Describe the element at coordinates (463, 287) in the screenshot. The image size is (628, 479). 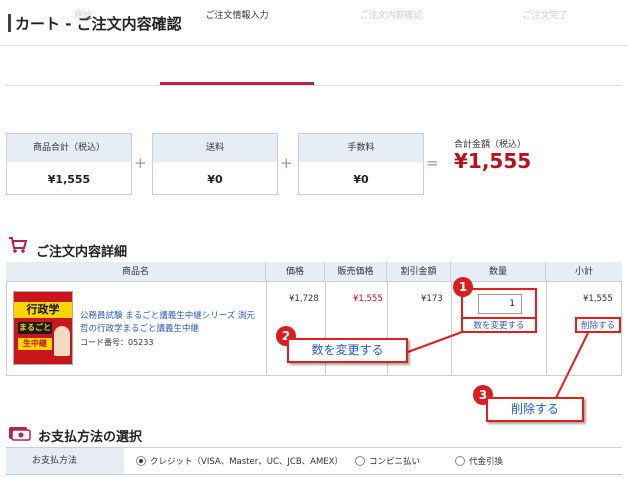
I see `annotation-badge-1: 1` at that location.